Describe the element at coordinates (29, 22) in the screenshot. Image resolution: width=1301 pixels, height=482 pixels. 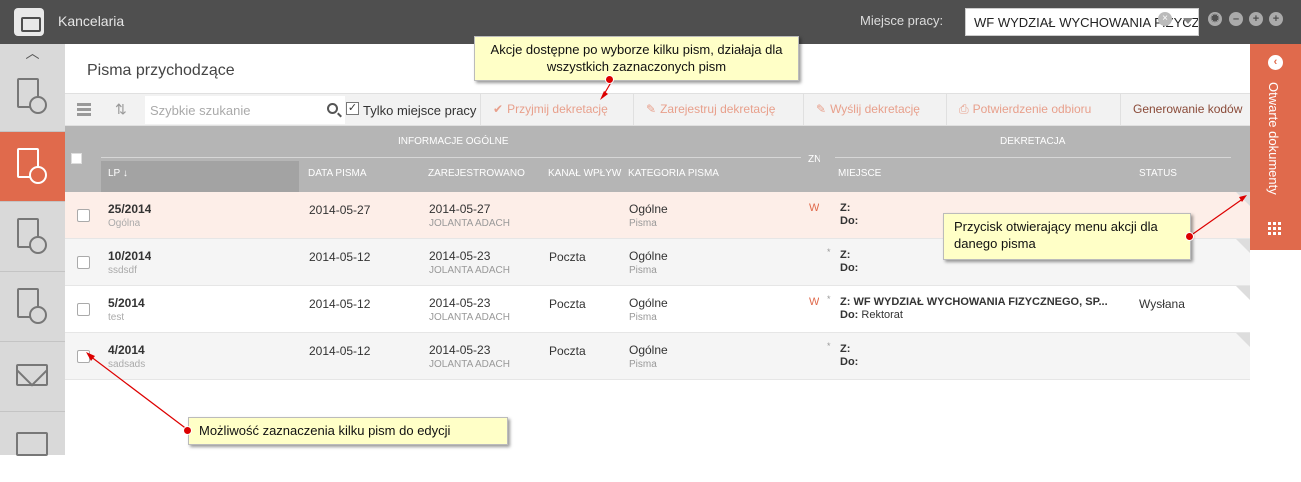
I see `app-logo-icon` at that location.